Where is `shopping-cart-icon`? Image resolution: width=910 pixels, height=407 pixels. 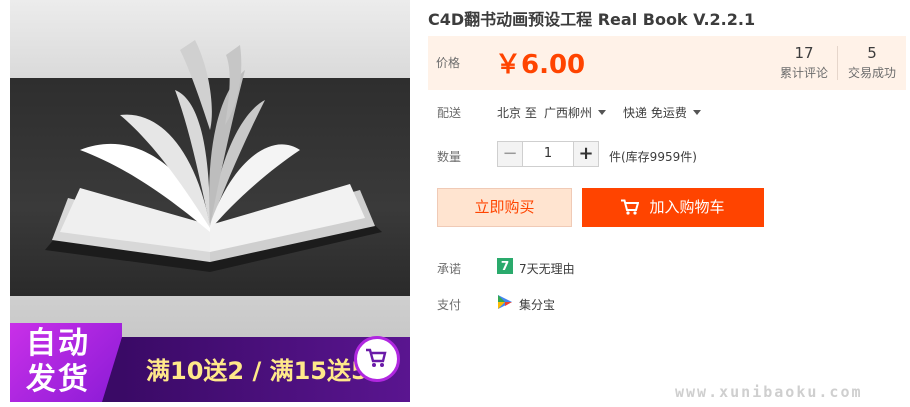 shopping-cart-icon is located at coordinates (377, 359).